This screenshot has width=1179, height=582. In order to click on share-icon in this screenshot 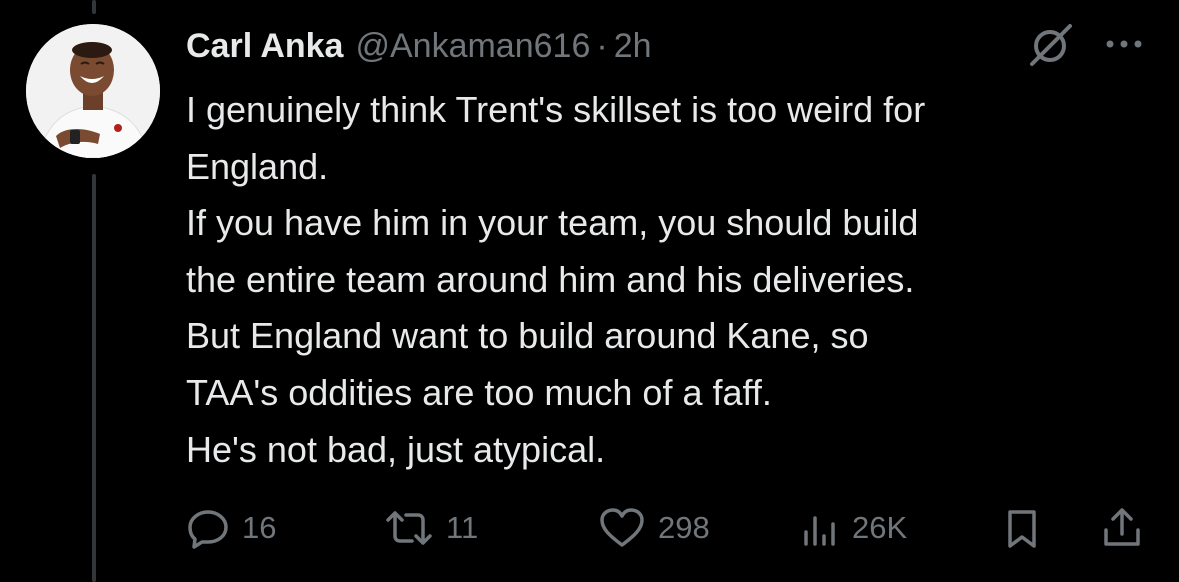, I will do `click(1122, 527)`.